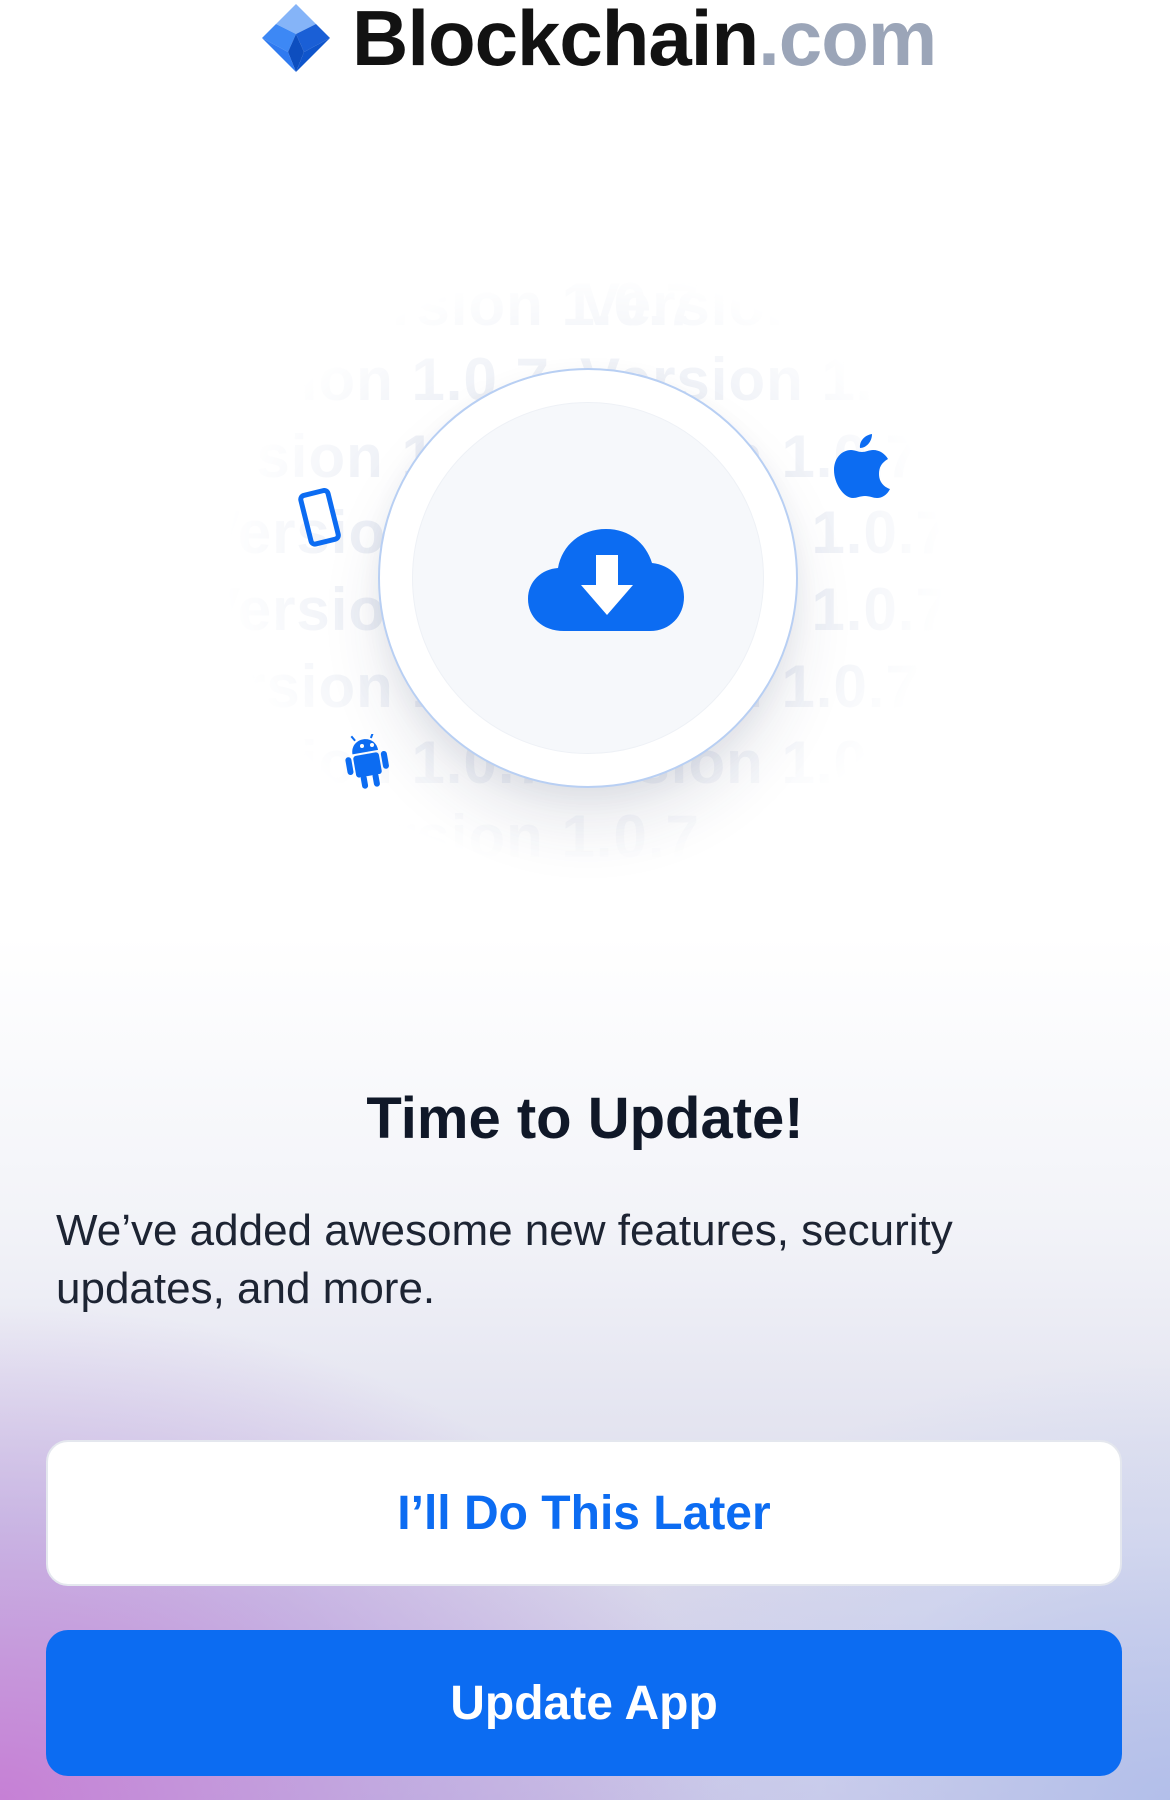 This screenshot has height=1800, width=1170. What do you see at coordinates (862, 466) in the screenshot?
I see `apple-icon` at bounding box center [862, 466].